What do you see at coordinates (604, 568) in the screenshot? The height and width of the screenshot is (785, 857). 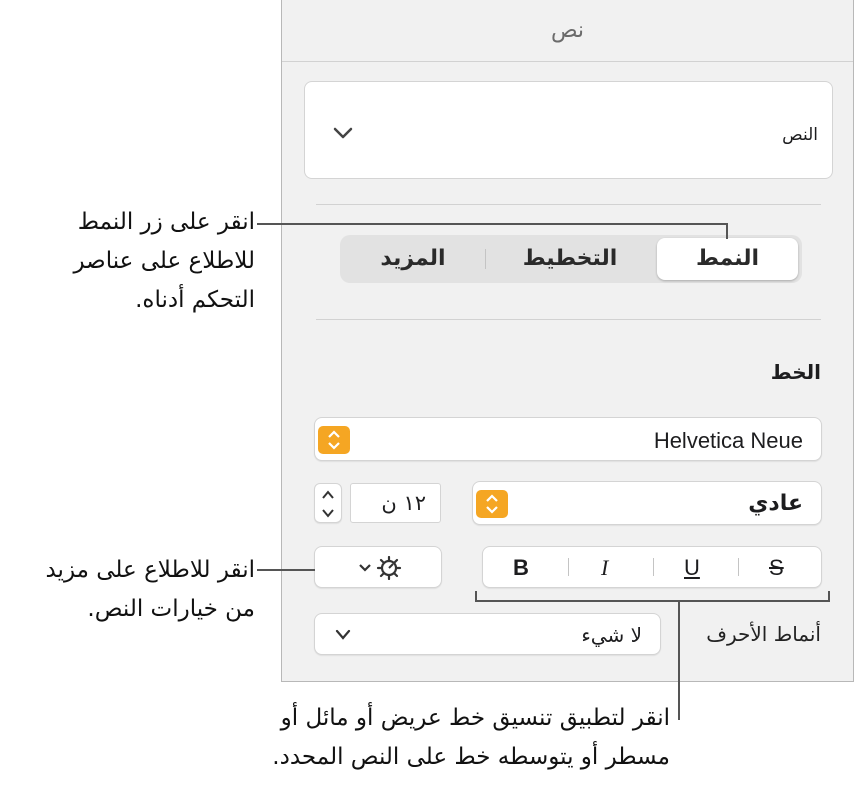 I see `italic-button: I` at bounding box center [604, 568].